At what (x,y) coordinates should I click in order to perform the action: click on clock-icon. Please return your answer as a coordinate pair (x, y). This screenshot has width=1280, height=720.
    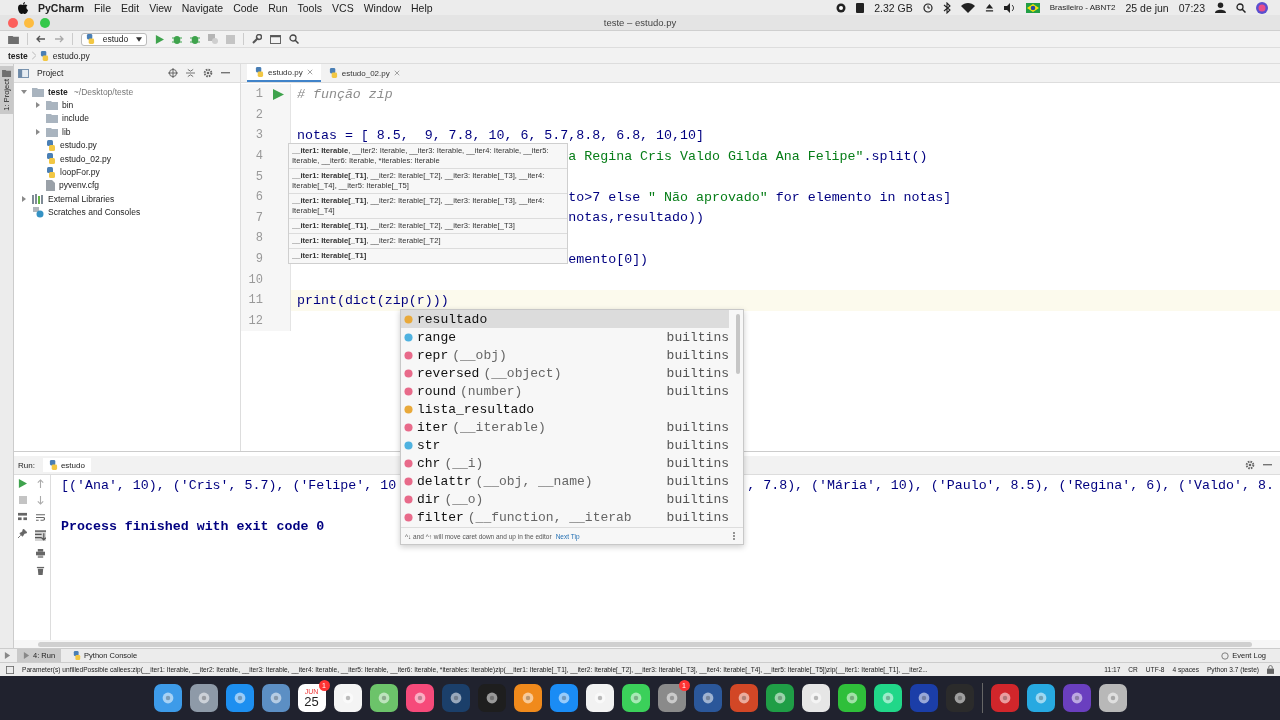
    Looking at the image, I should click on (927, 7).